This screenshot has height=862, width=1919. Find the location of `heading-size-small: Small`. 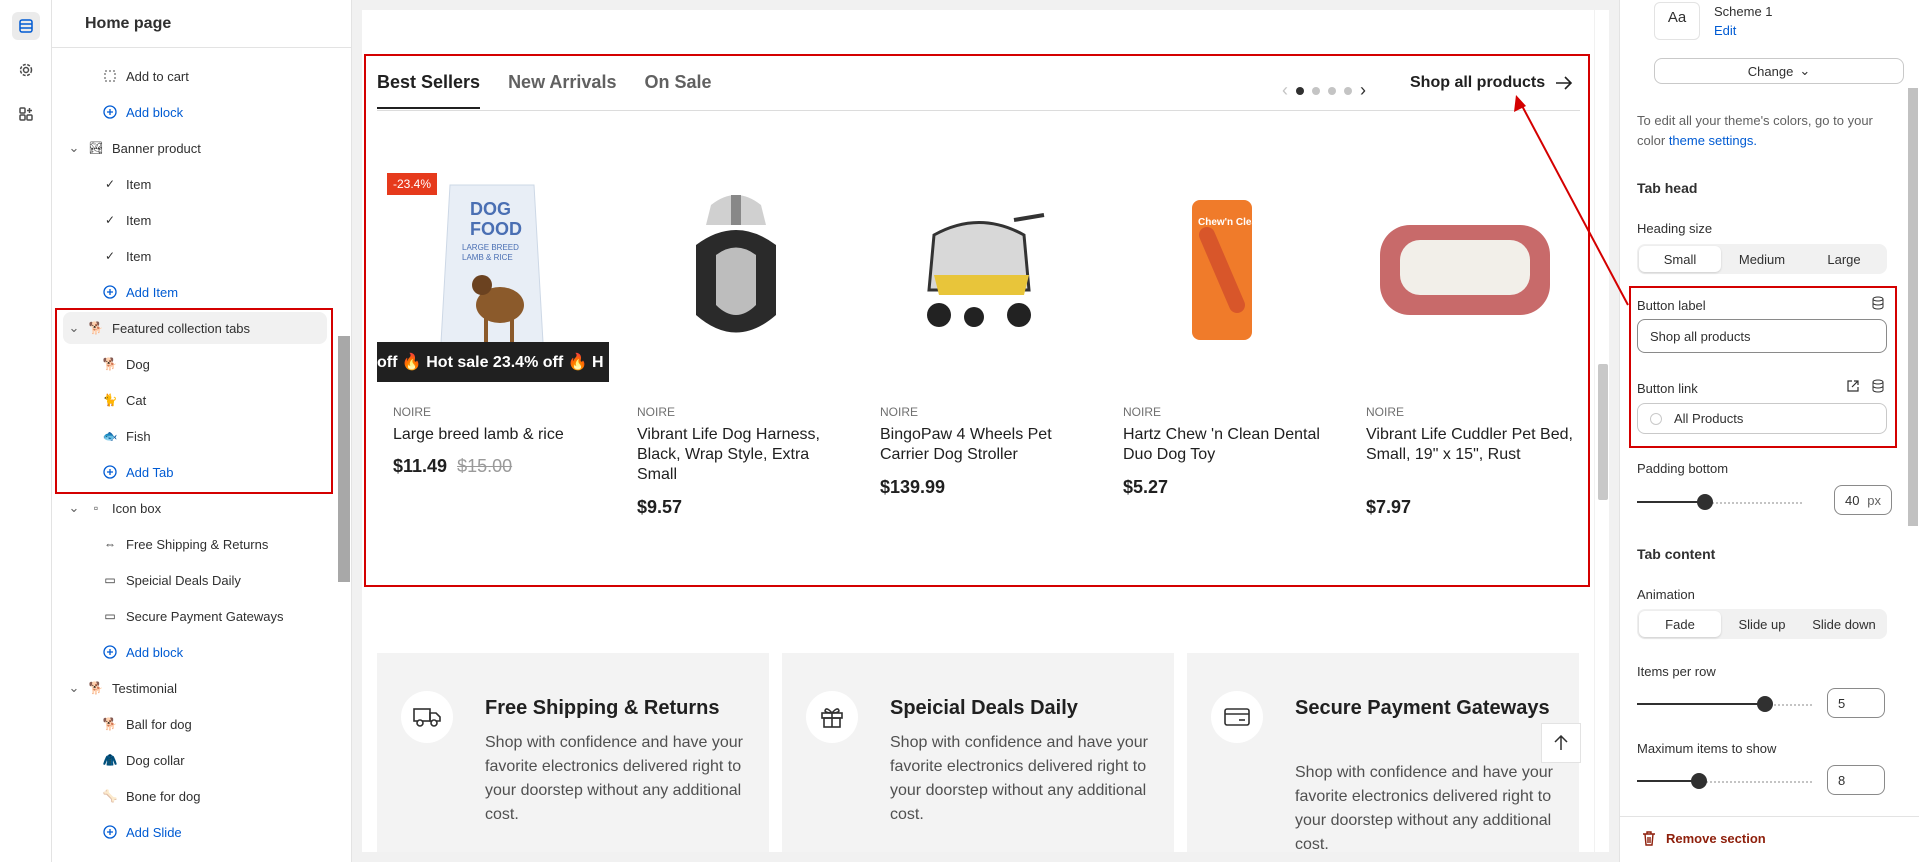

heading-size-small: Small is located at coordinates (1680, 259).